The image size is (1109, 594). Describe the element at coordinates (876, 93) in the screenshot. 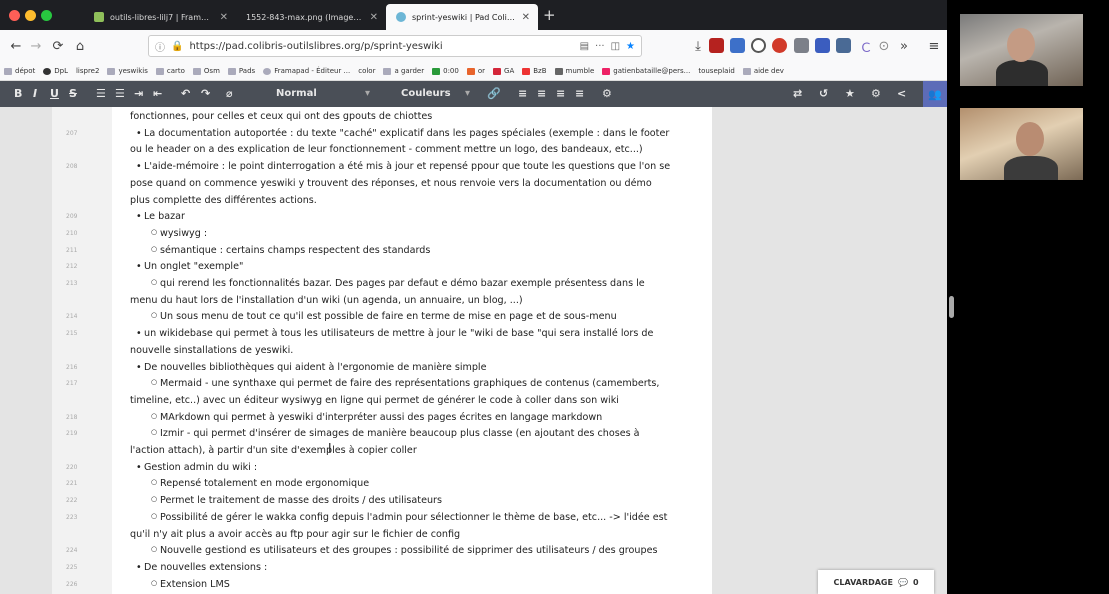

I see `gear-icon: ⚙` at that location.